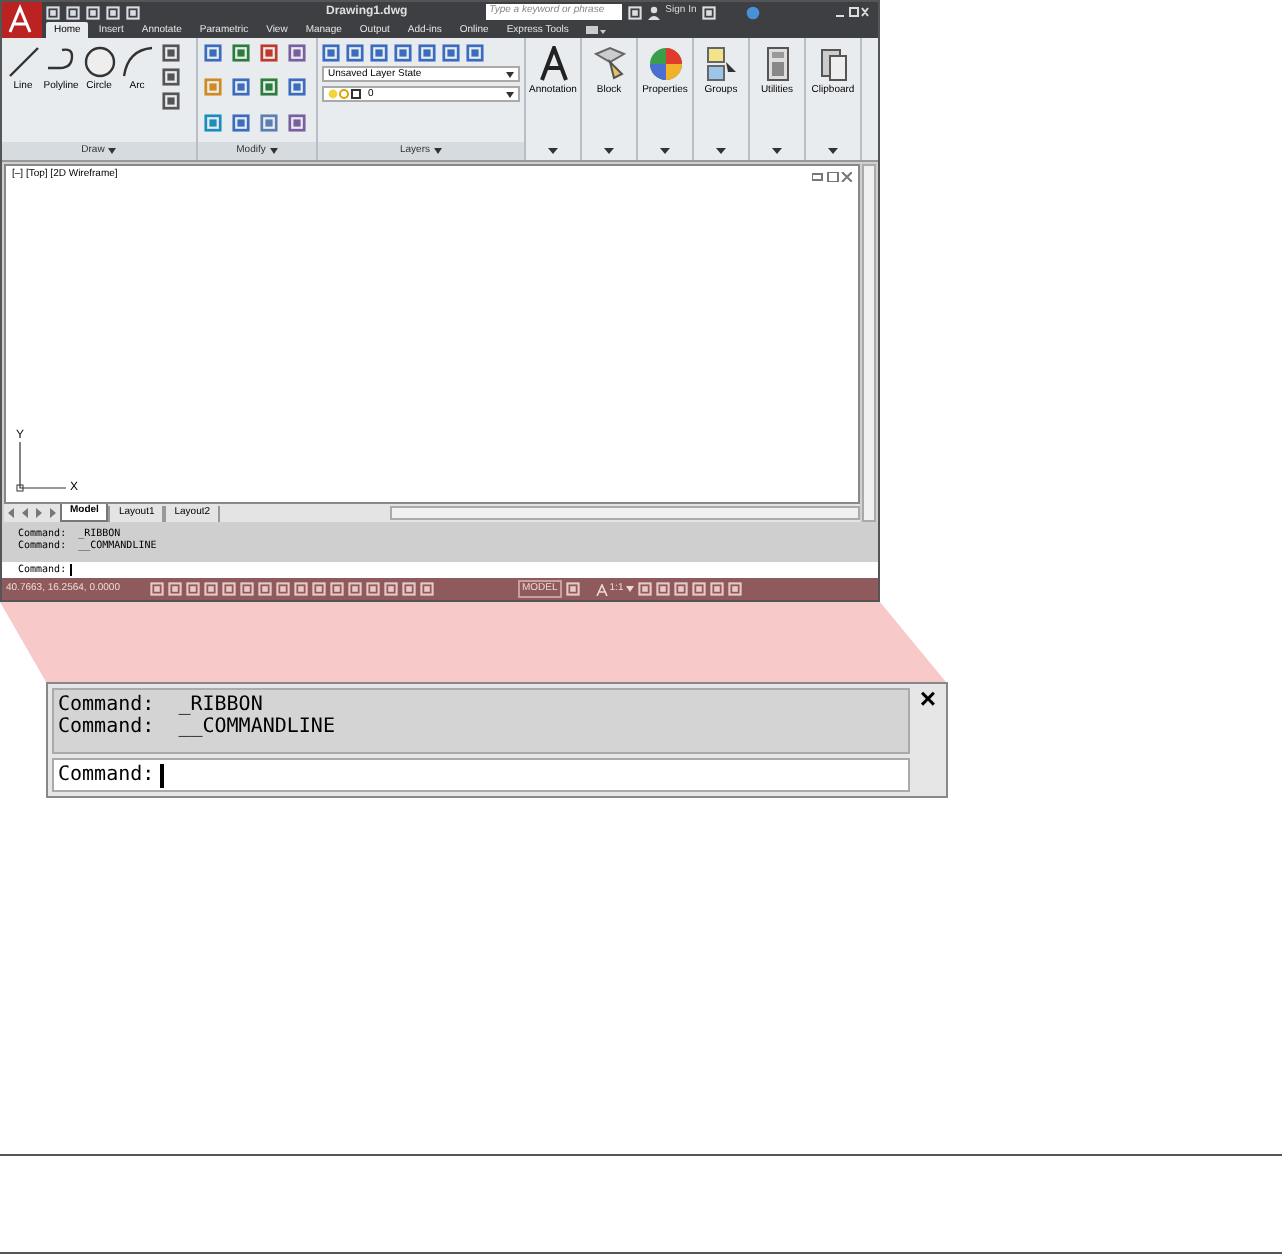  Describe the element at coordinates (197, 727) in the screenshot. I see `command-line: Command: __COMMANDLINE` at that location.